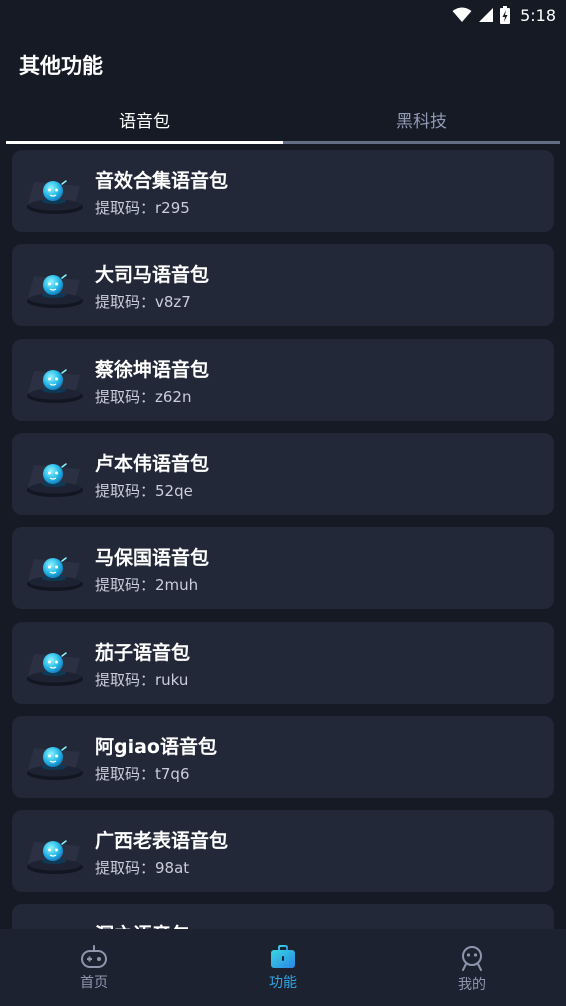 This screenshot has width=566, height=1006. Describe the element at coordinates (152, 558) in the screenshot. I see `voice-pack-title: 马保国语音包` at that location.